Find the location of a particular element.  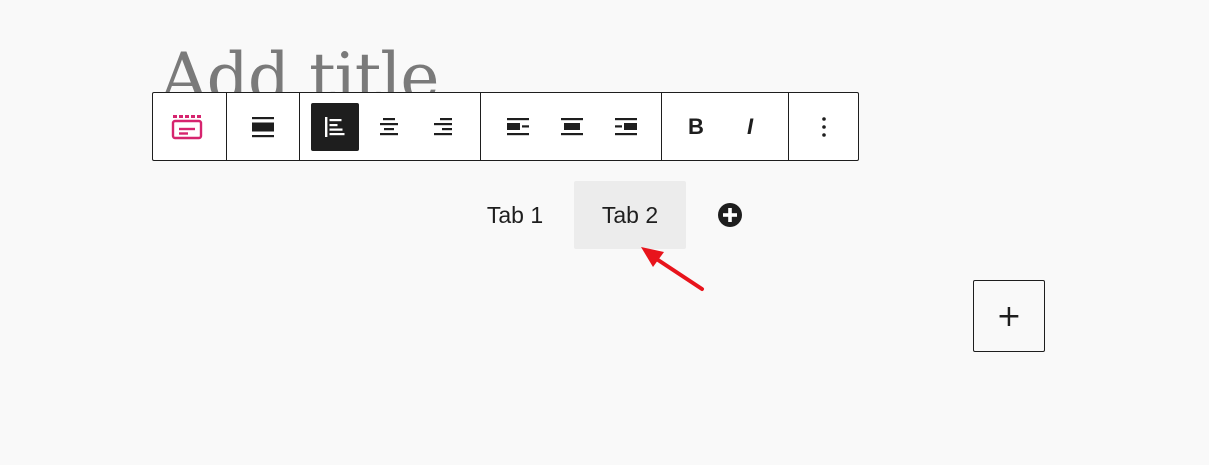

more-vertical-icon is located at coordinates (823, 126).